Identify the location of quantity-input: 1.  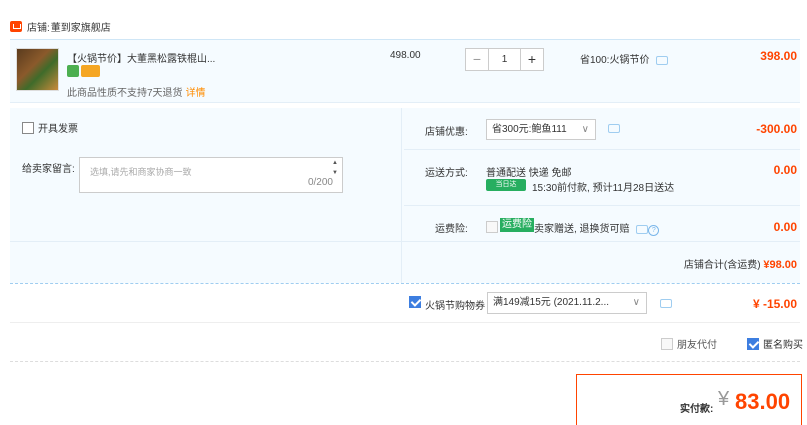
(504, 59).